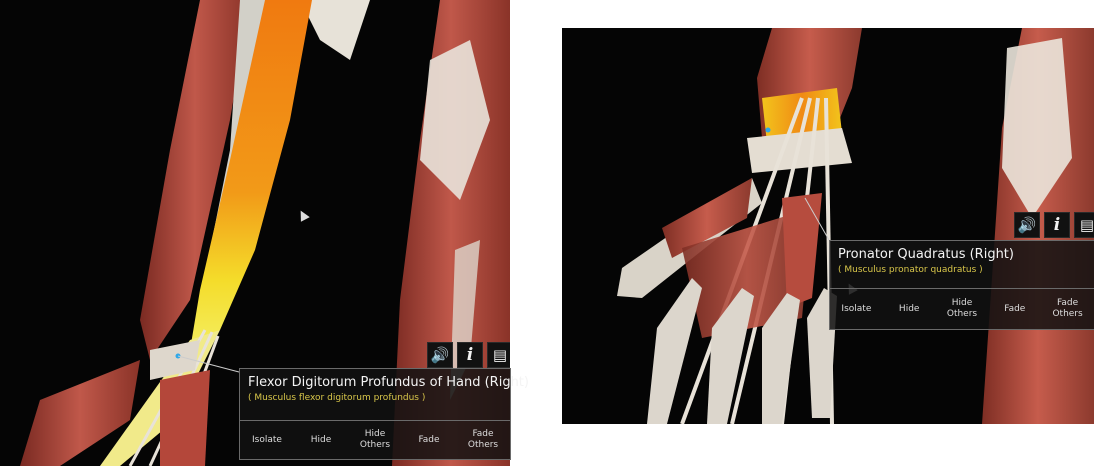  What do you see at coordinates (337, 398) in the screenshot?
I see `latin-name: ( Musculus flexor digitorum profundus )` at bounding box center [337, 398].